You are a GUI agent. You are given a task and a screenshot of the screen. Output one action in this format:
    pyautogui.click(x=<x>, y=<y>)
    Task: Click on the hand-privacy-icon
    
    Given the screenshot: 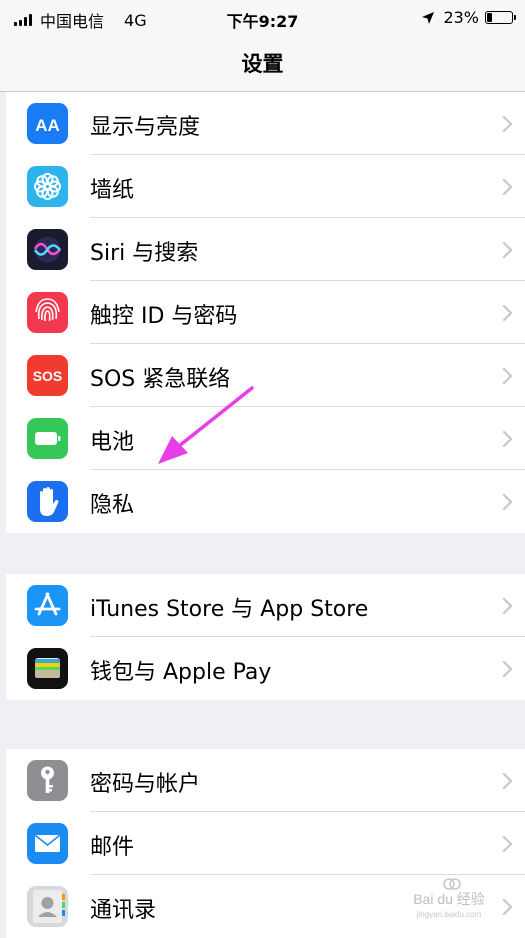 What is the action you would take?
    pyautogui.click(x=47, y=501)
    